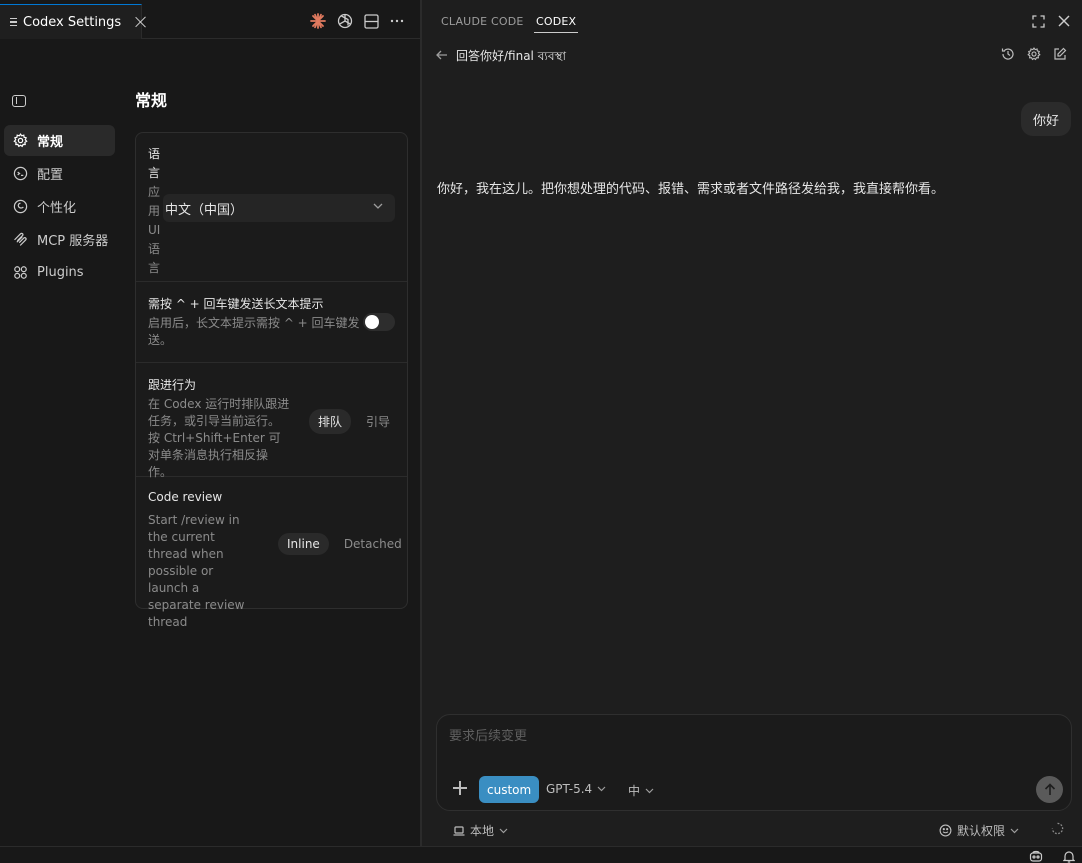 The height and width of the screenshot is (863, 1082). I want to click on ctrl-enter-toggle, so click(379, 322).